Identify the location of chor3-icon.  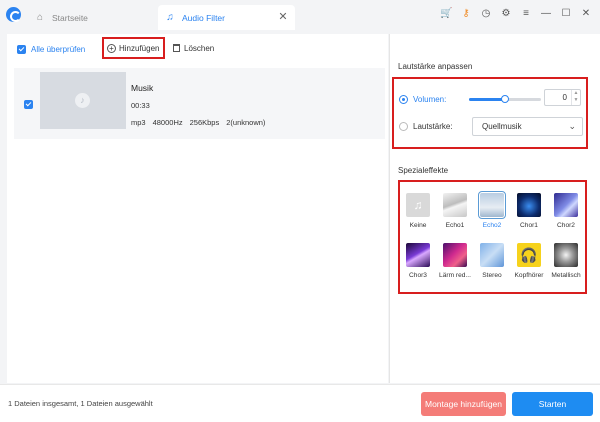
(418, 255).